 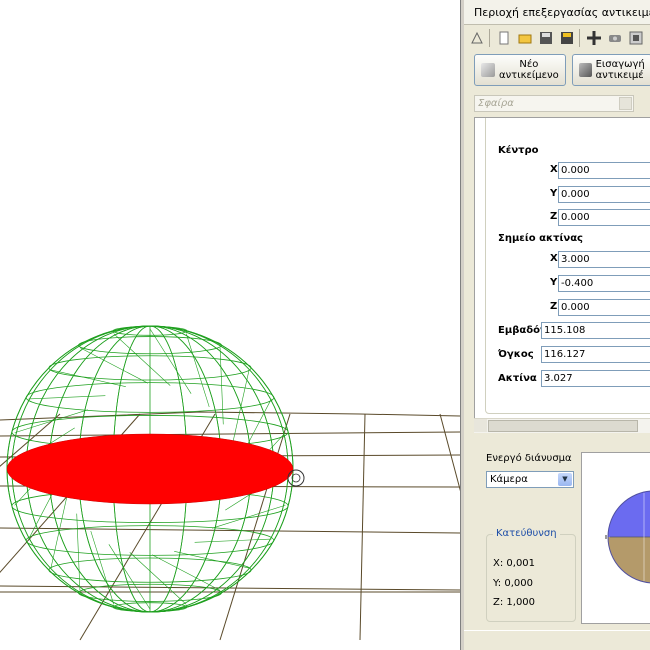 What do you see at coordinates (530, 479) in the screenshot?
I see `active-vector-select: Κάμερα ▼` at bounding box center [530, 479].